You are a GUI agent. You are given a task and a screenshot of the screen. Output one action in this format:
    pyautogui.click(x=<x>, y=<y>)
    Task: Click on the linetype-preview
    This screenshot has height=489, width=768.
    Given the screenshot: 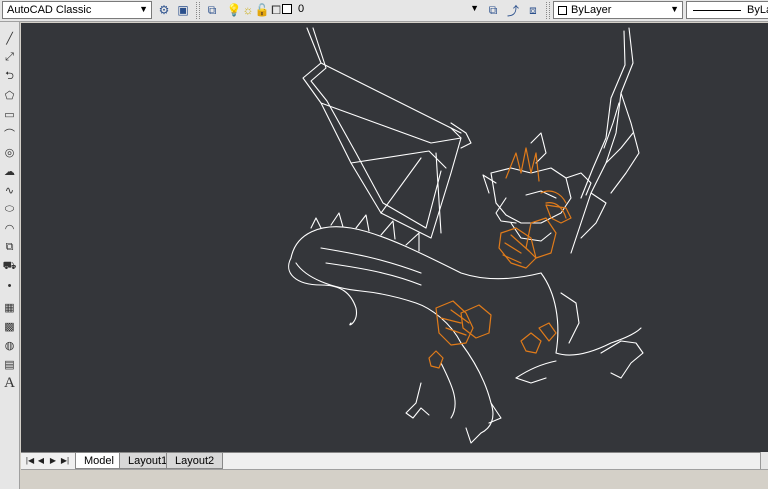 What is the action you would take?
    pyautogui.click(x=717, y=10)
    